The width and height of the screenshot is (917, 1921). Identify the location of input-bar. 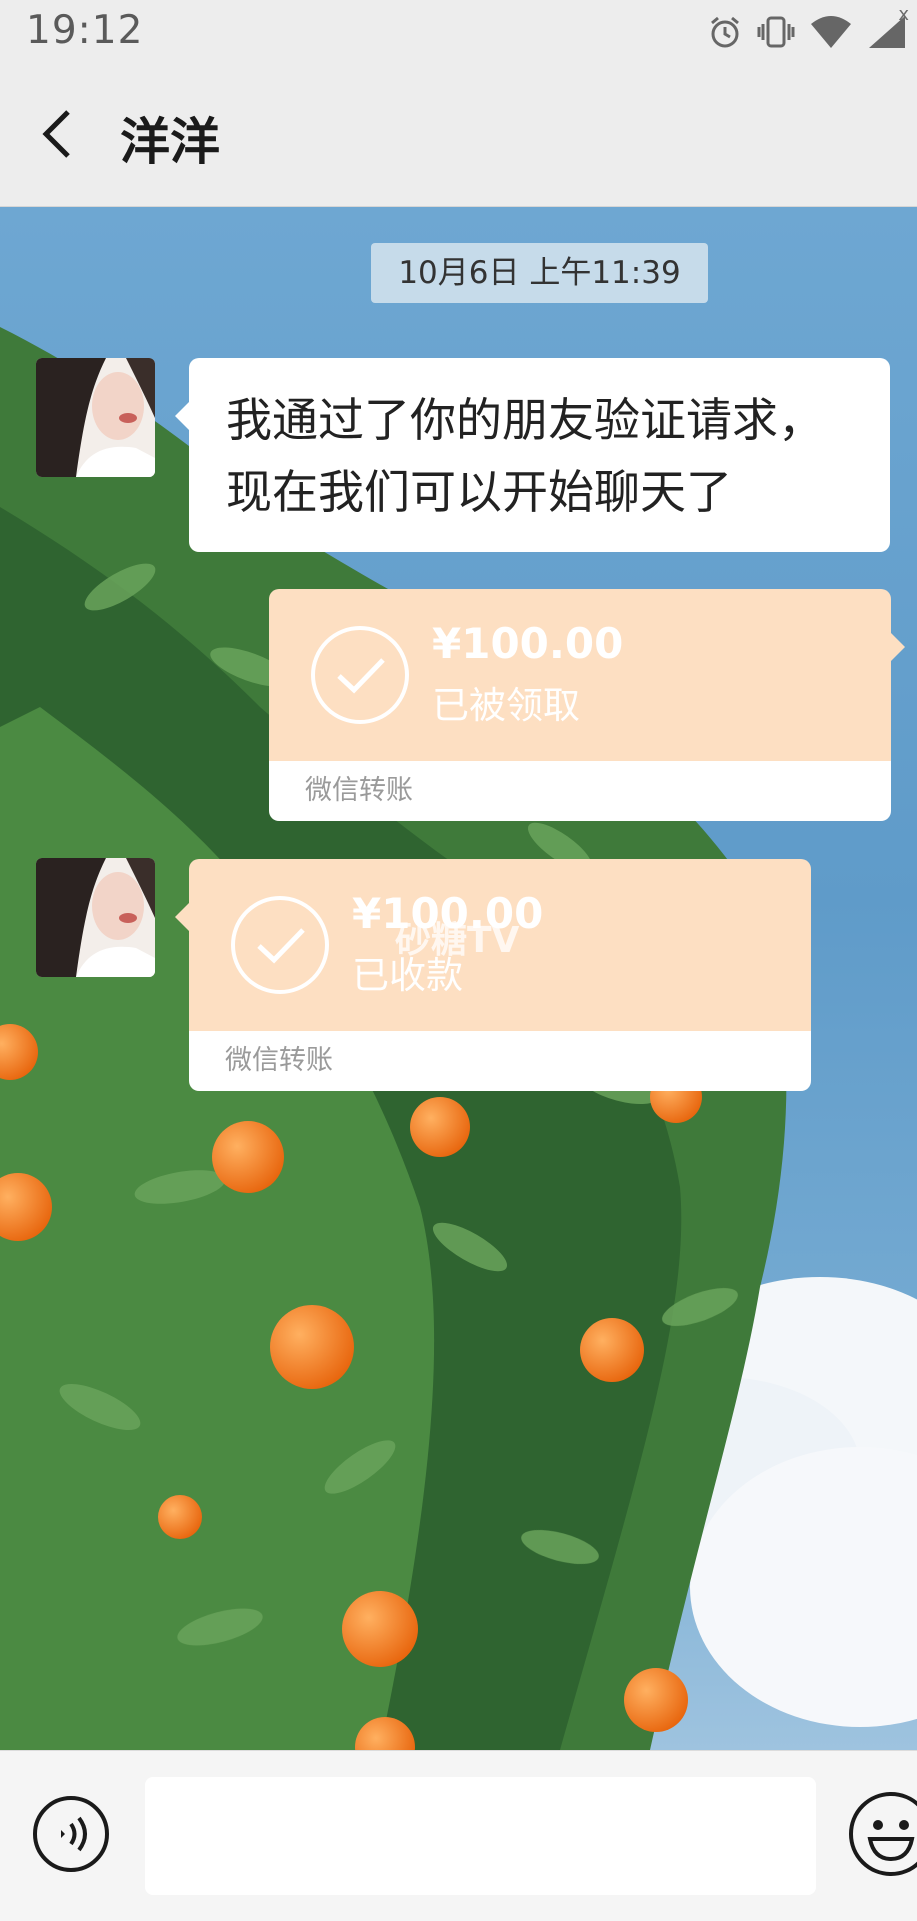
(458, 1835).